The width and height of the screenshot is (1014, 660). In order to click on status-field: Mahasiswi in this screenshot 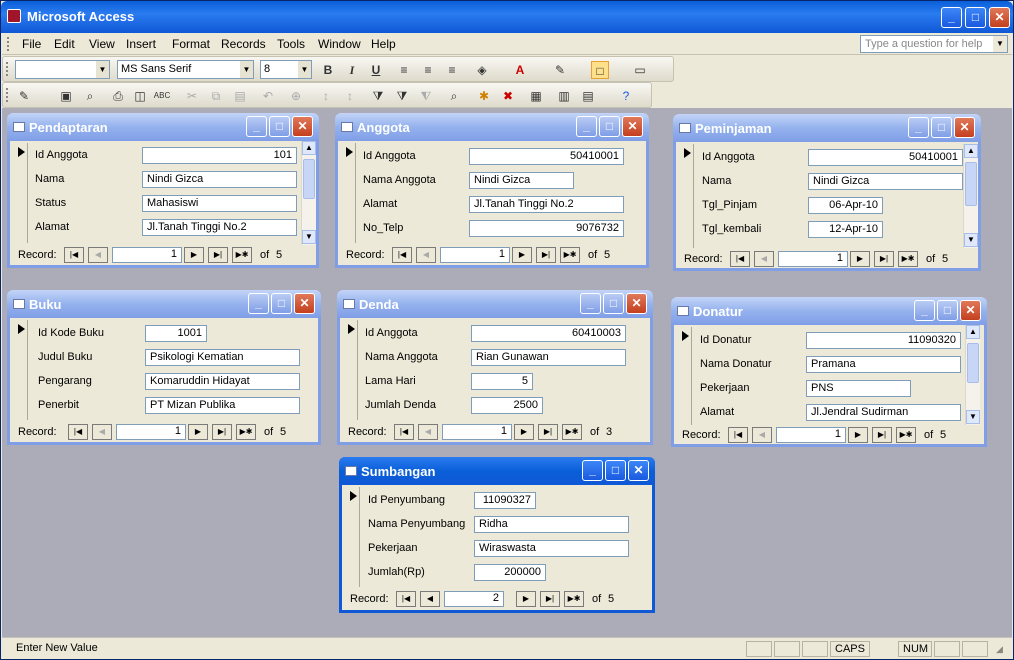, I will do `click(219, 203)`.